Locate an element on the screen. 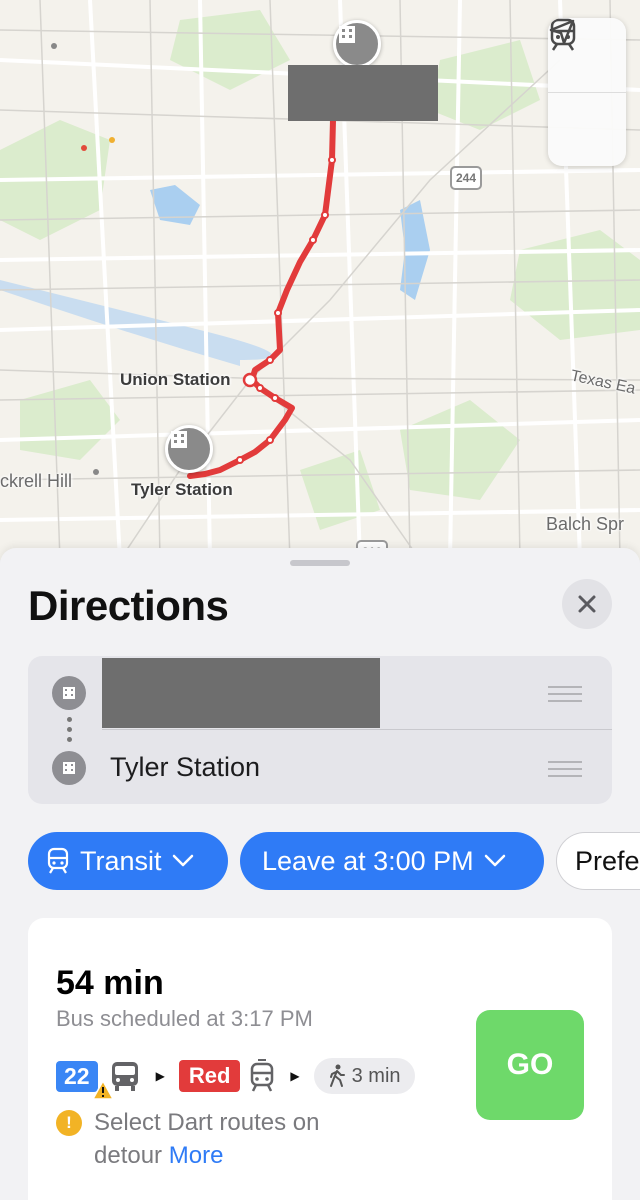 This screenshot has width=640, height=1200. union-station-marker is located at coordinates (250, 380).